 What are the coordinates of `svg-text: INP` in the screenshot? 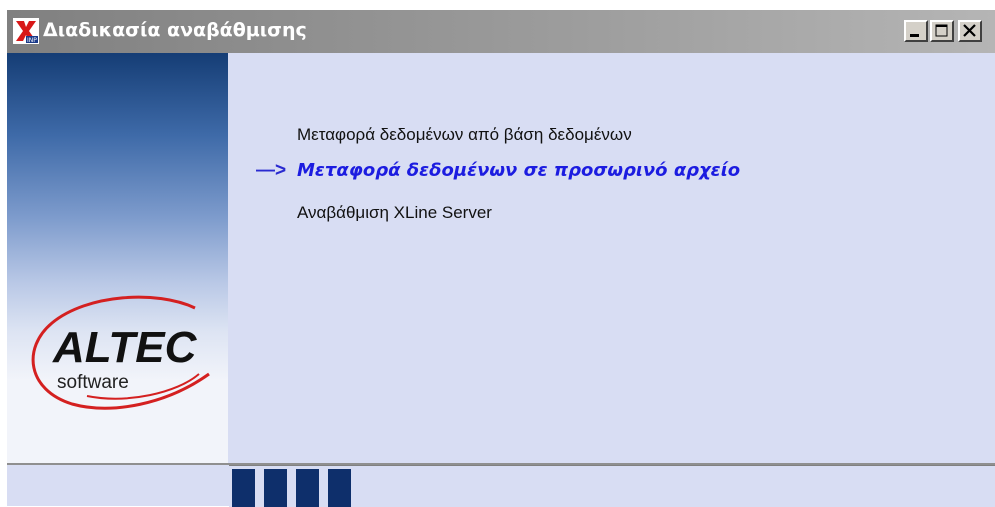 It's located at (32, 40).